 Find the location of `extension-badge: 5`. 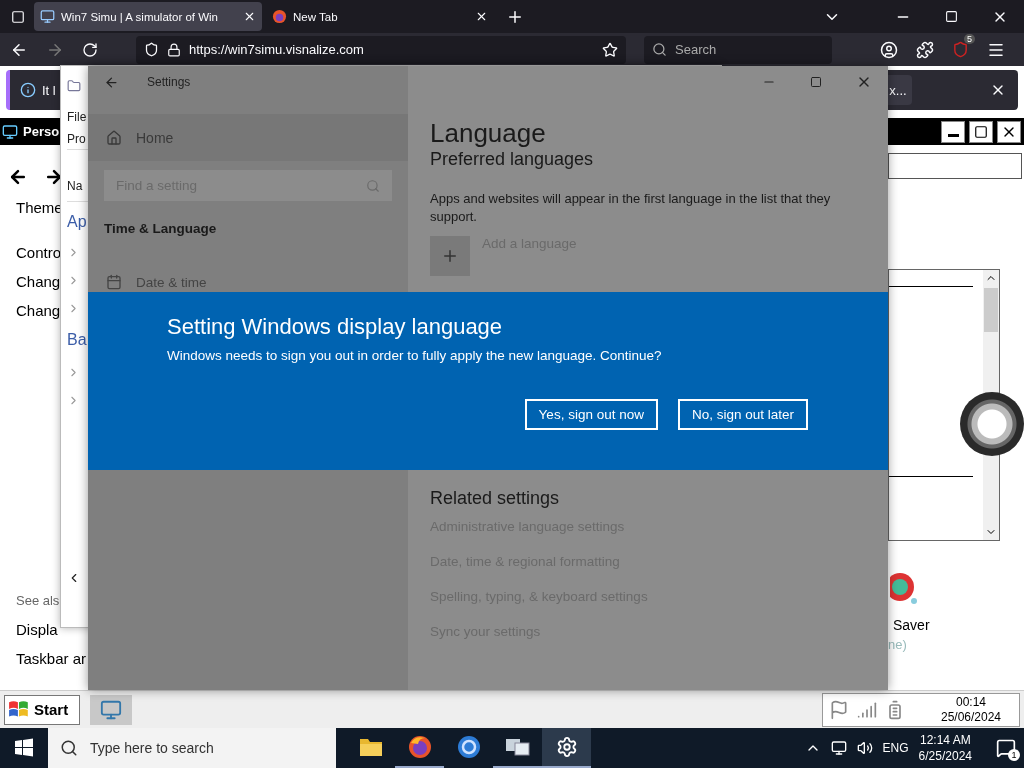

extension-badge: 5 is located at coordinates (969, 39).